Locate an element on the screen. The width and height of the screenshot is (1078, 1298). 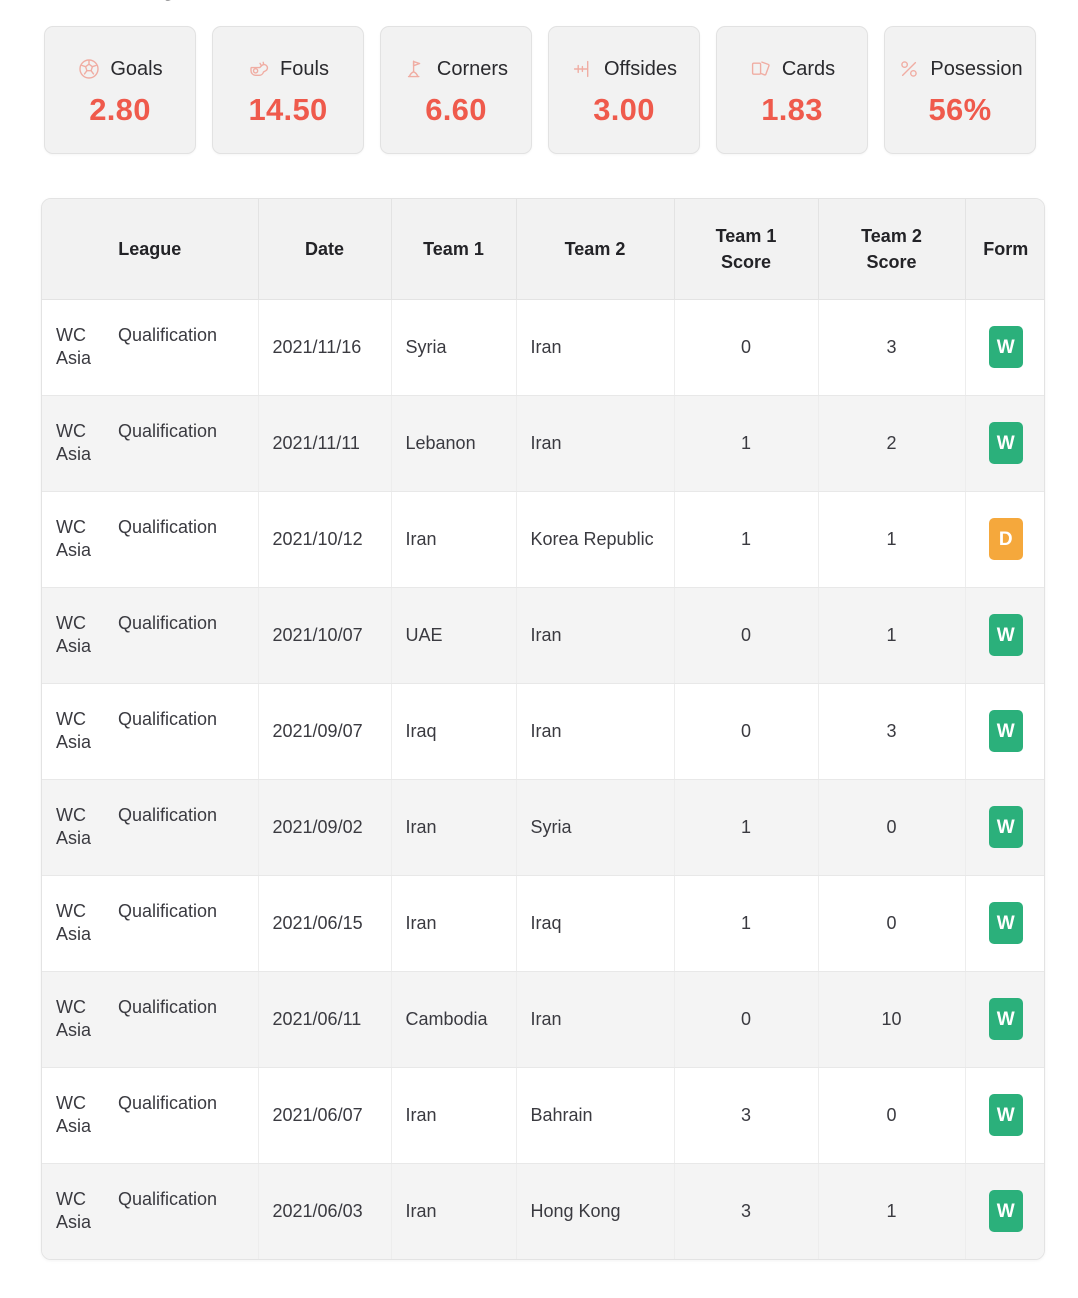
stat-card-value: 1.83 is located at coordinates (792, 109).